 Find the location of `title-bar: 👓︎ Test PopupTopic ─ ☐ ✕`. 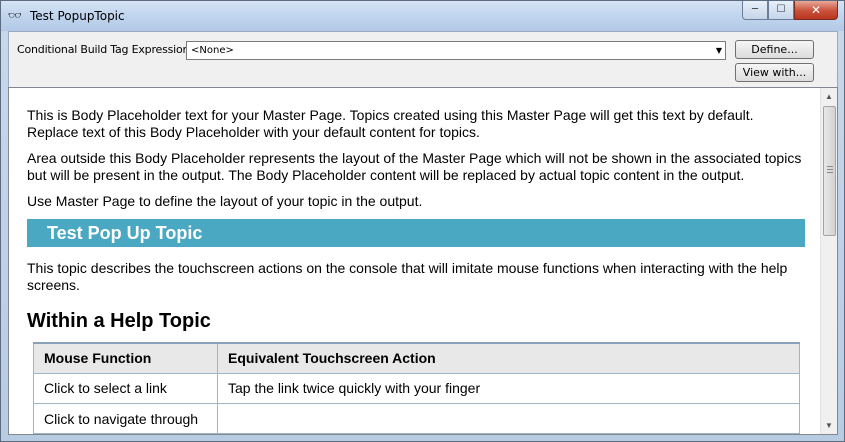

title-bar: 👓︎ Test PopupTopic ─ ☐ ✕ is located at coordinates (422, 16).